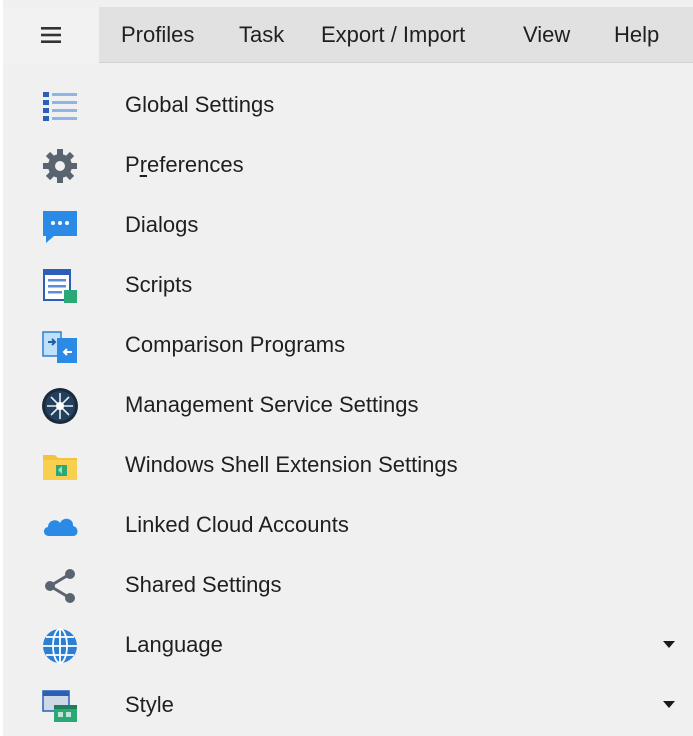 The height and width of the screenshot is (736, 693). What do you see at coordinates (203, 584) in the screenshot?
I see `menu-item-label: Shared Settings` at bounding box center [203, 584].